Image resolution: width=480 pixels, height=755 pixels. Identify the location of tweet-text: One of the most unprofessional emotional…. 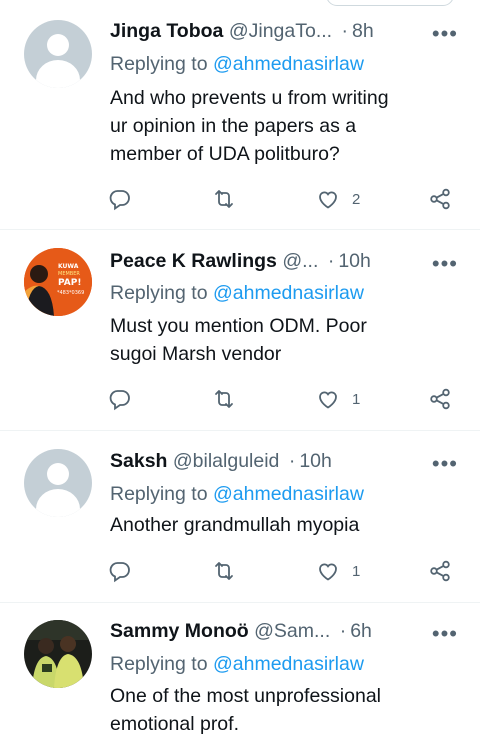
(285, 710).